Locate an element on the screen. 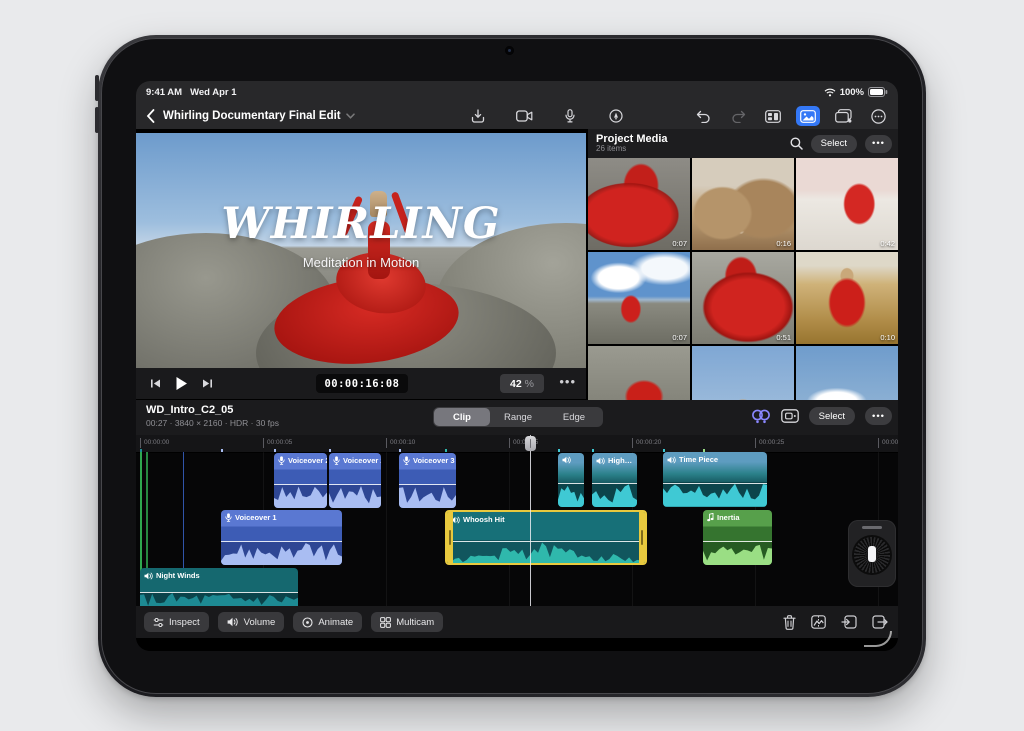 This screenshot has width=1024, height=731. live-drawing-button is located at coordinates (616, 116).